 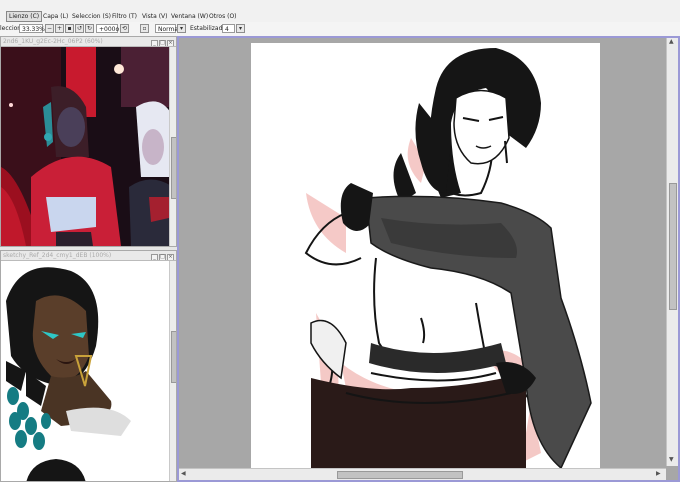 What do you see at coordinates (86, 146) in the screenshot?
I see `reference-image-top` at bounding box center [86, 146].